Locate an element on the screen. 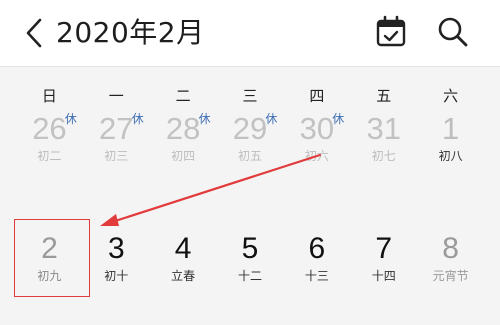 Image resolution: width=500 pixels, height=325 pixels. weekday-wed: 三 is located at coordinates (250, 96).